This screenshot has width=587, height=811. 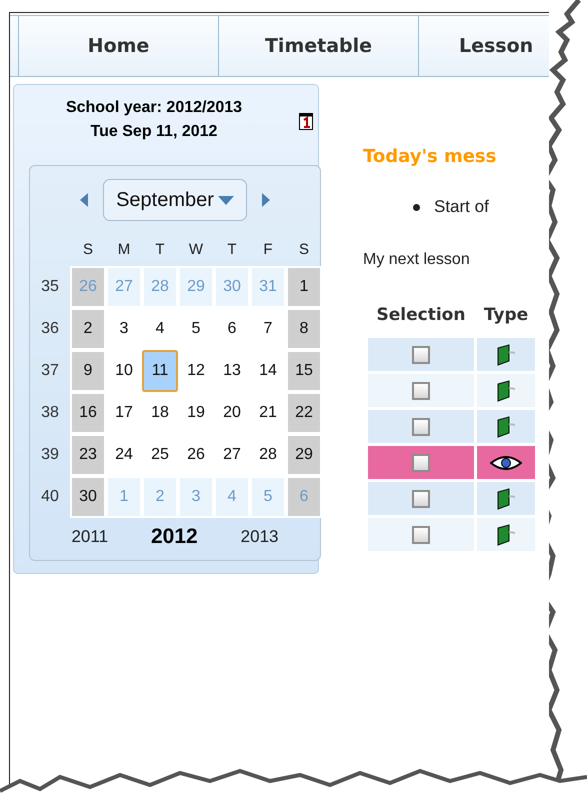 What do you see at coordinates (160, 413) in the screenshot?
I see `calendar-day: 18` at bounding box center [160, 413].